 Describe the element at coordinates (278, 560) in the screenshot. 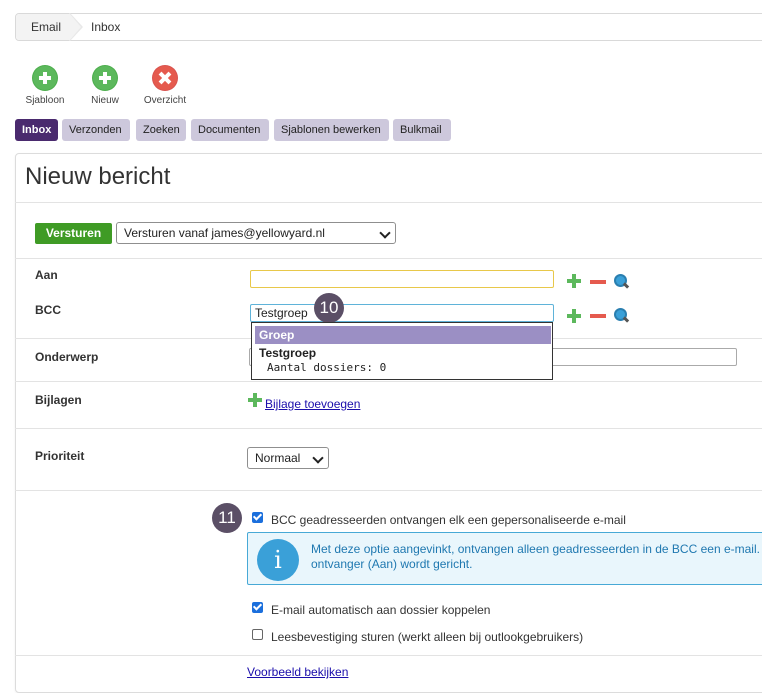

I see `info-icon: i` at that location.